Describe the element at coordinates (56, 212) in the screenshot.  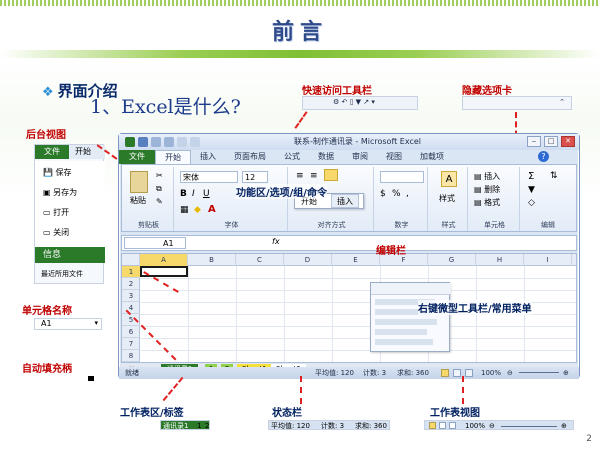
I see `backstage-item-open: ▭ 打开` at that location.